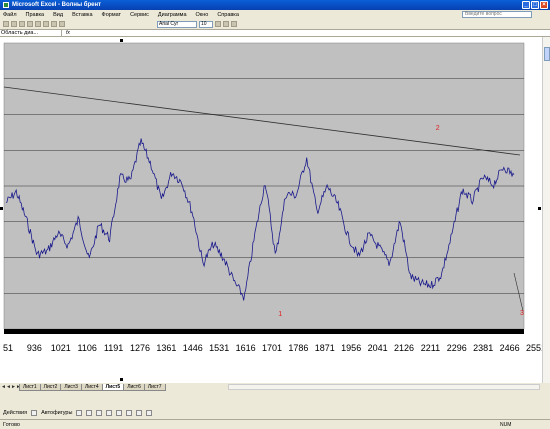 Image resolution: width=550 pixels, height=429 pixels. What do you see at coordinates (119, 413) in the screenshot?
I see `textbox-icon` at bounding box center [119, 413].